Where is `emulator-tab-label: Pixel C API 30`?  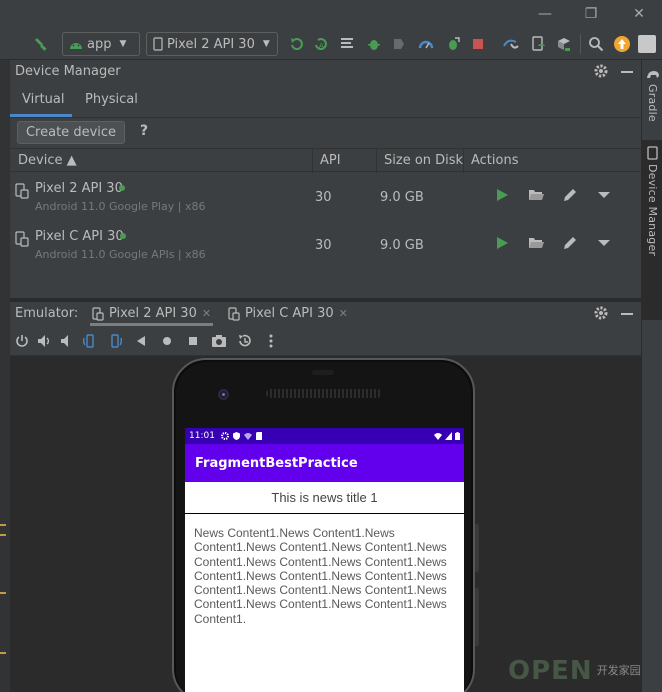
emulator-tab-label: Pixel C API 30 is located at coordinates (289, 313).